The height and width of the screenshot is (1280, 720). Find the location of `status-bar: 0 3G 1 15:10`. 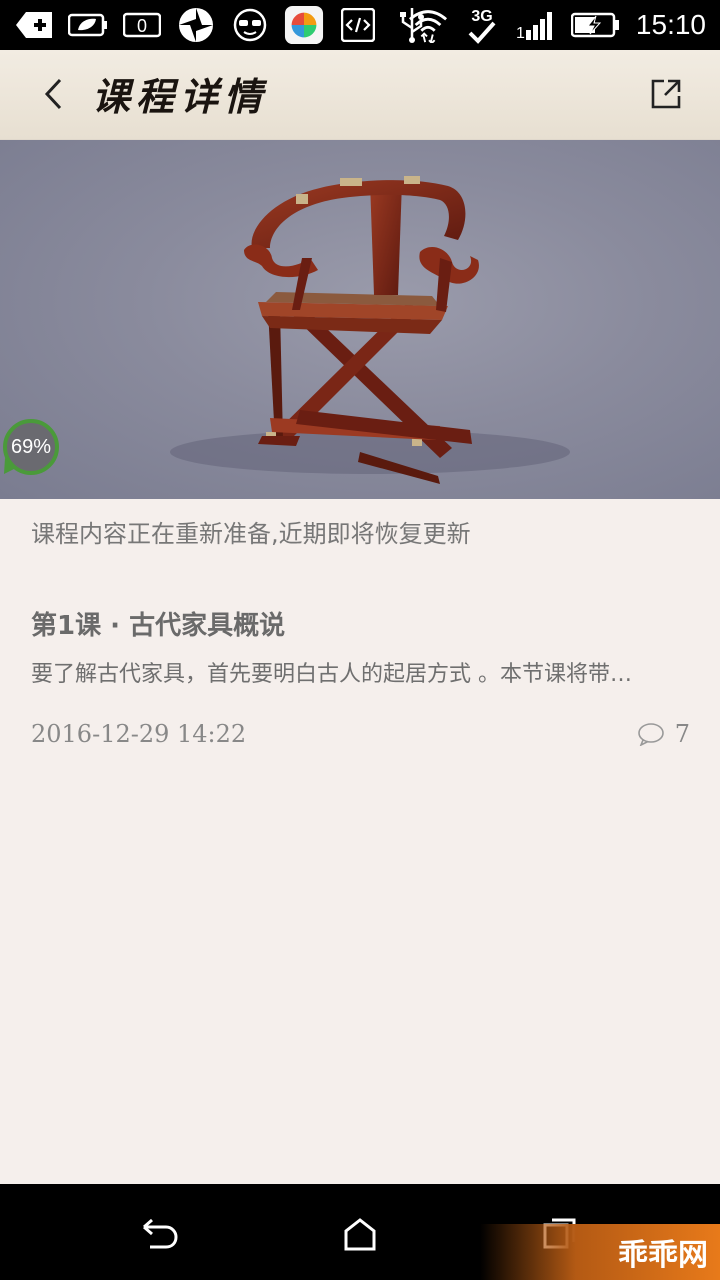

status-bar: 0 3G 1 15:10 is located at coordinates (360, 25).